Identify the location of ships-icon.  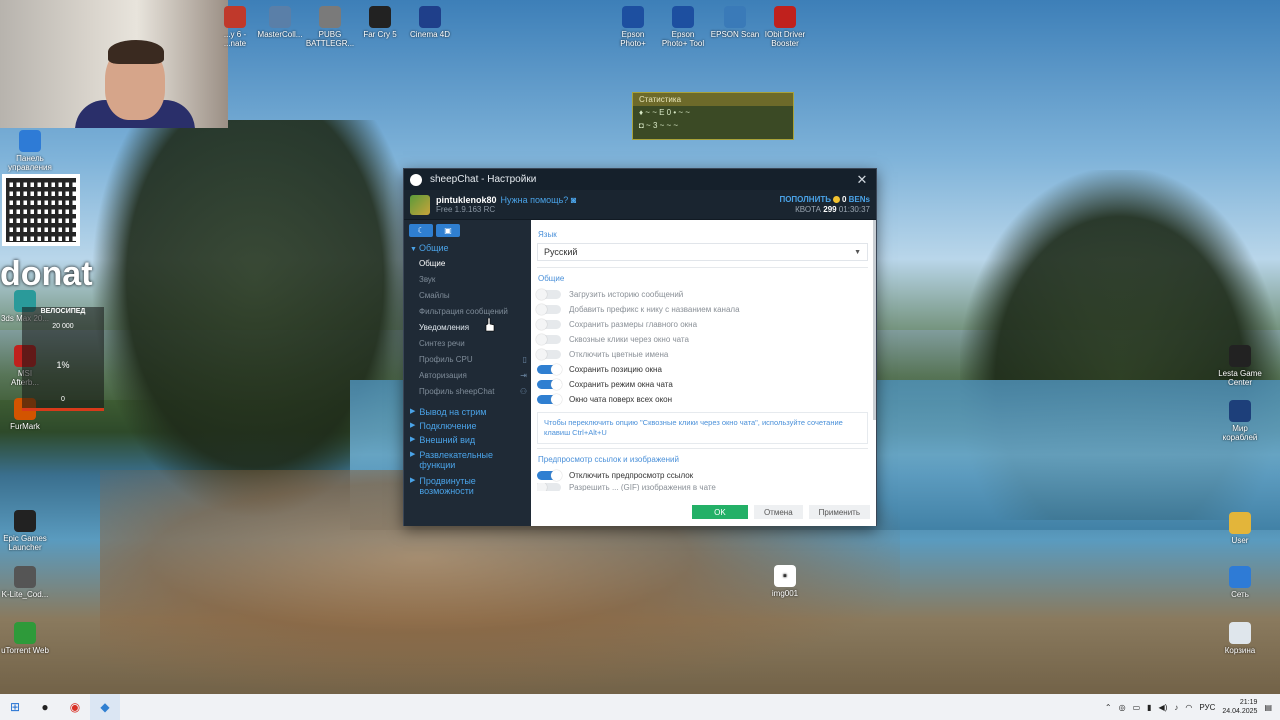
(1240, 411).